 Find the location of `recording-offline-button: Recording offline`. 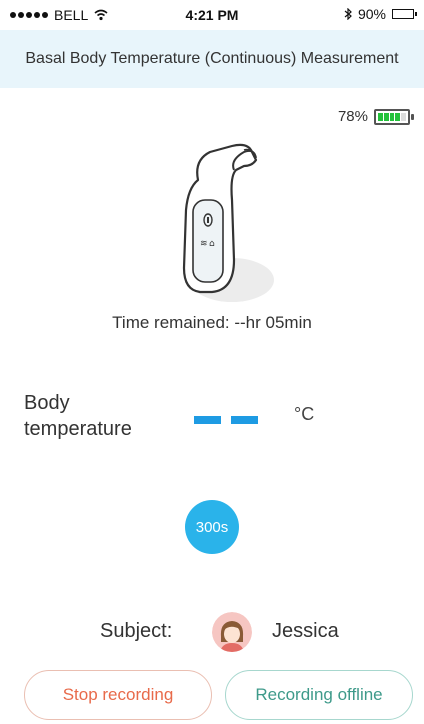

recording-offline-button: Recording offline is located at coordinates (319, 695).